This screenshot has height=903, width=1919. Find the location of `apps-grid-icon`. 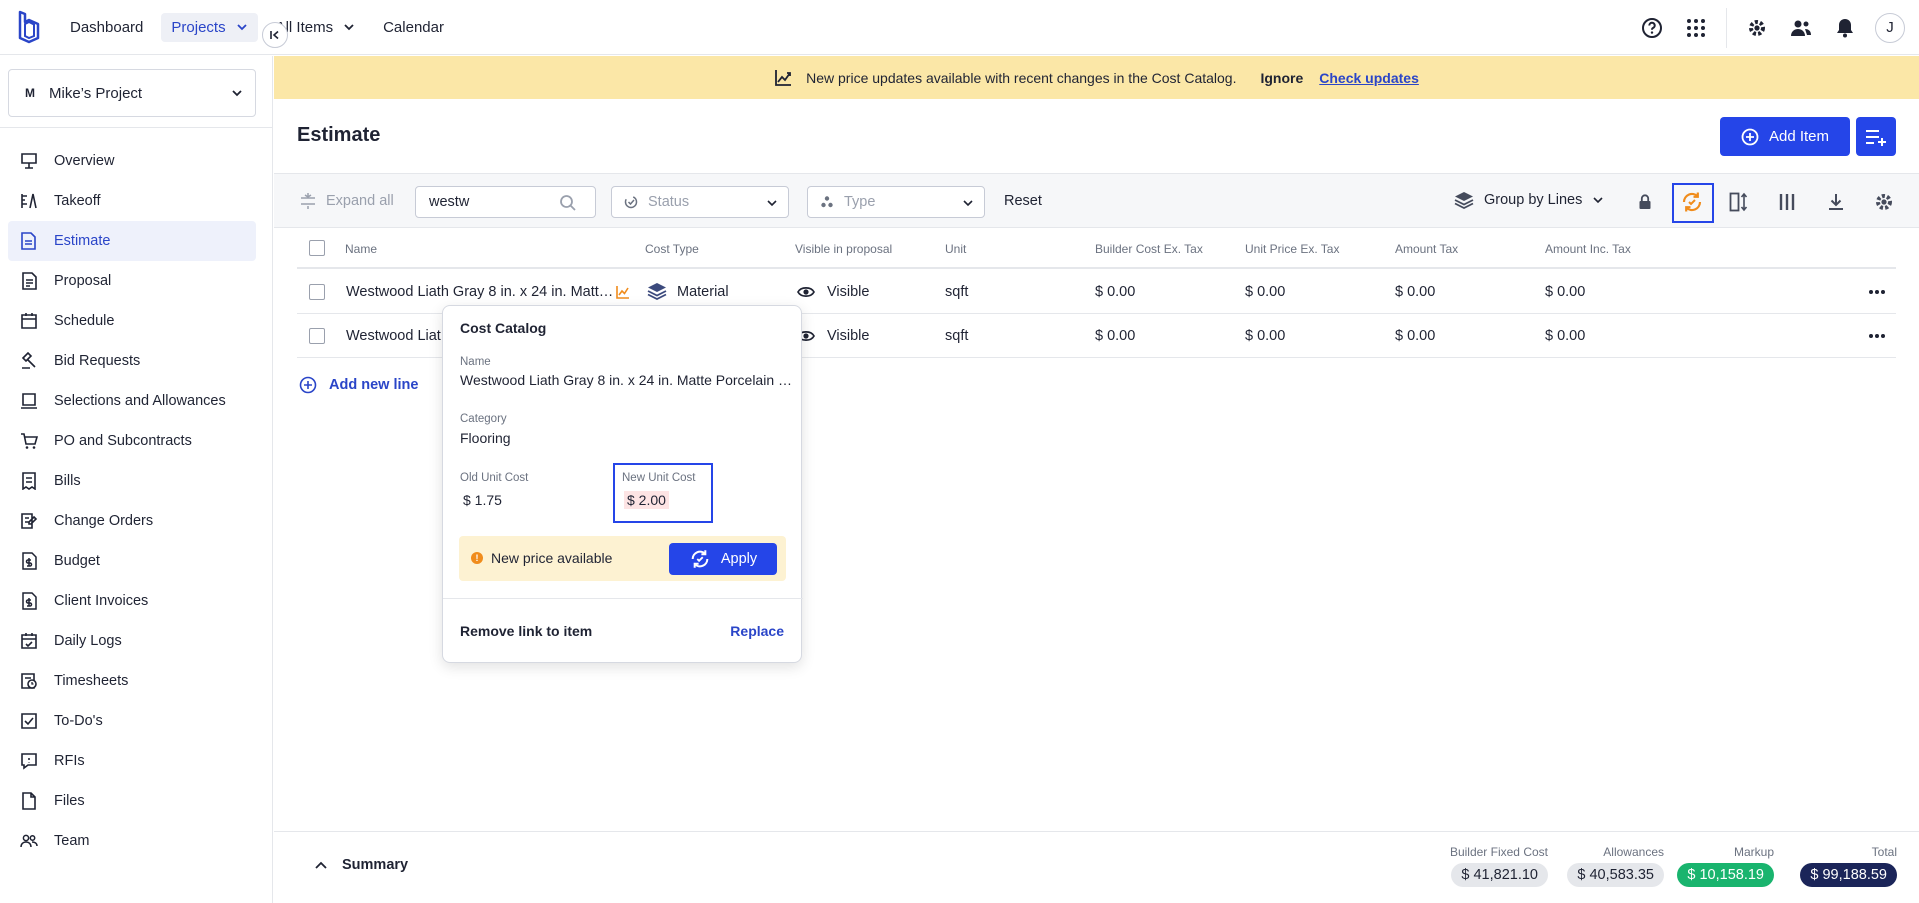

apps-grid-icon is located at coordinates (1696, 28).